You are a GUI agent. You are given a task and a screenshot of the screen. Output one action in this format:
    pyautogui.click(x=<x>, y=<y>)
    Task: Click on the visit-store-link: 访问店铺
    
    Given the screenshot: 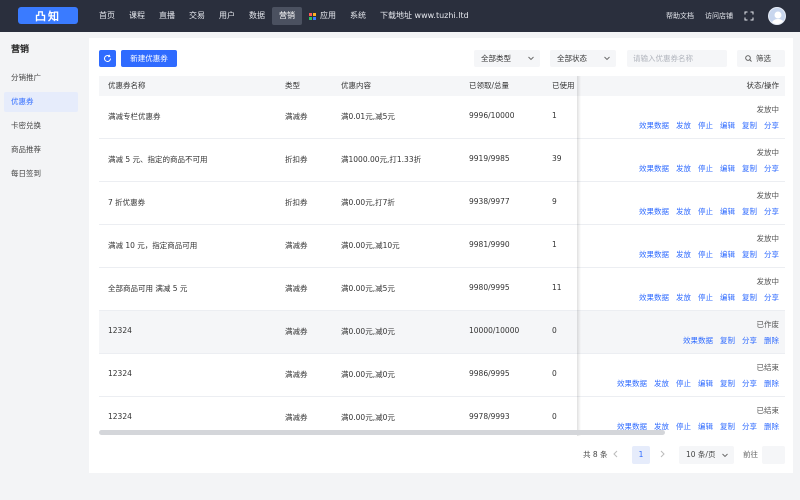 What is the action you would take?
    pyautogui.click(x=719, y=16)
    